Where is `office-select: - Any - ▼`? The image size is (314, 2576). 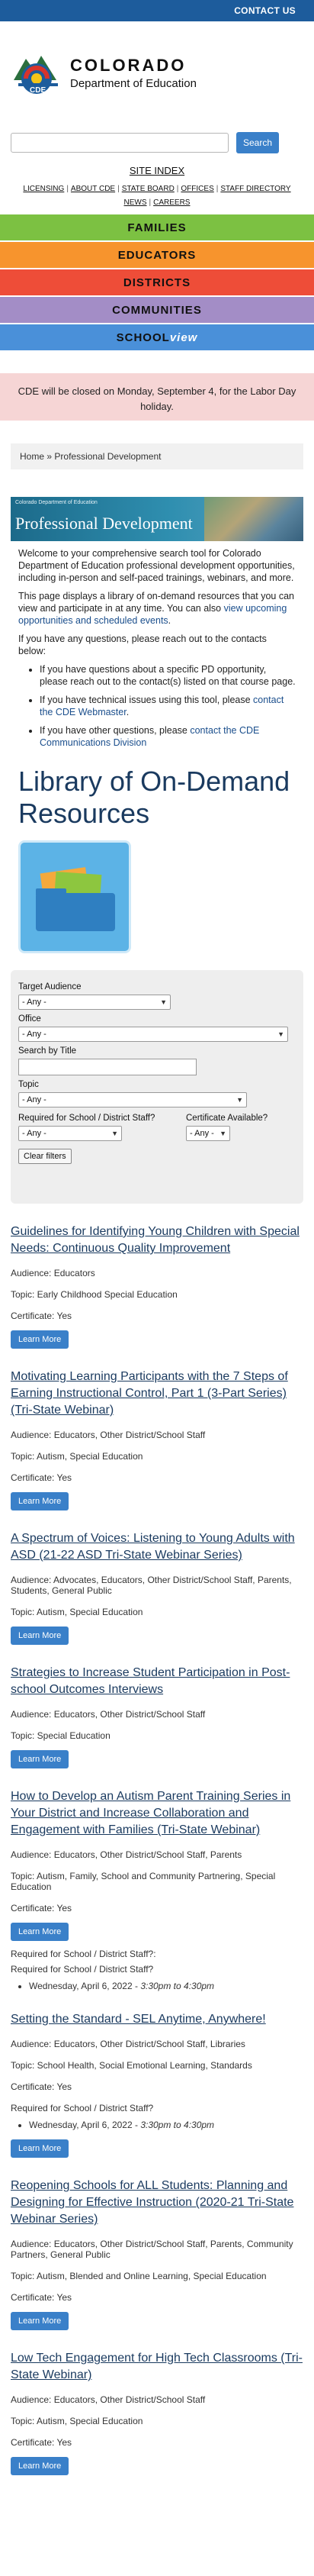 office-select: - Any - ▼ is located at coordinates (153, 1034).